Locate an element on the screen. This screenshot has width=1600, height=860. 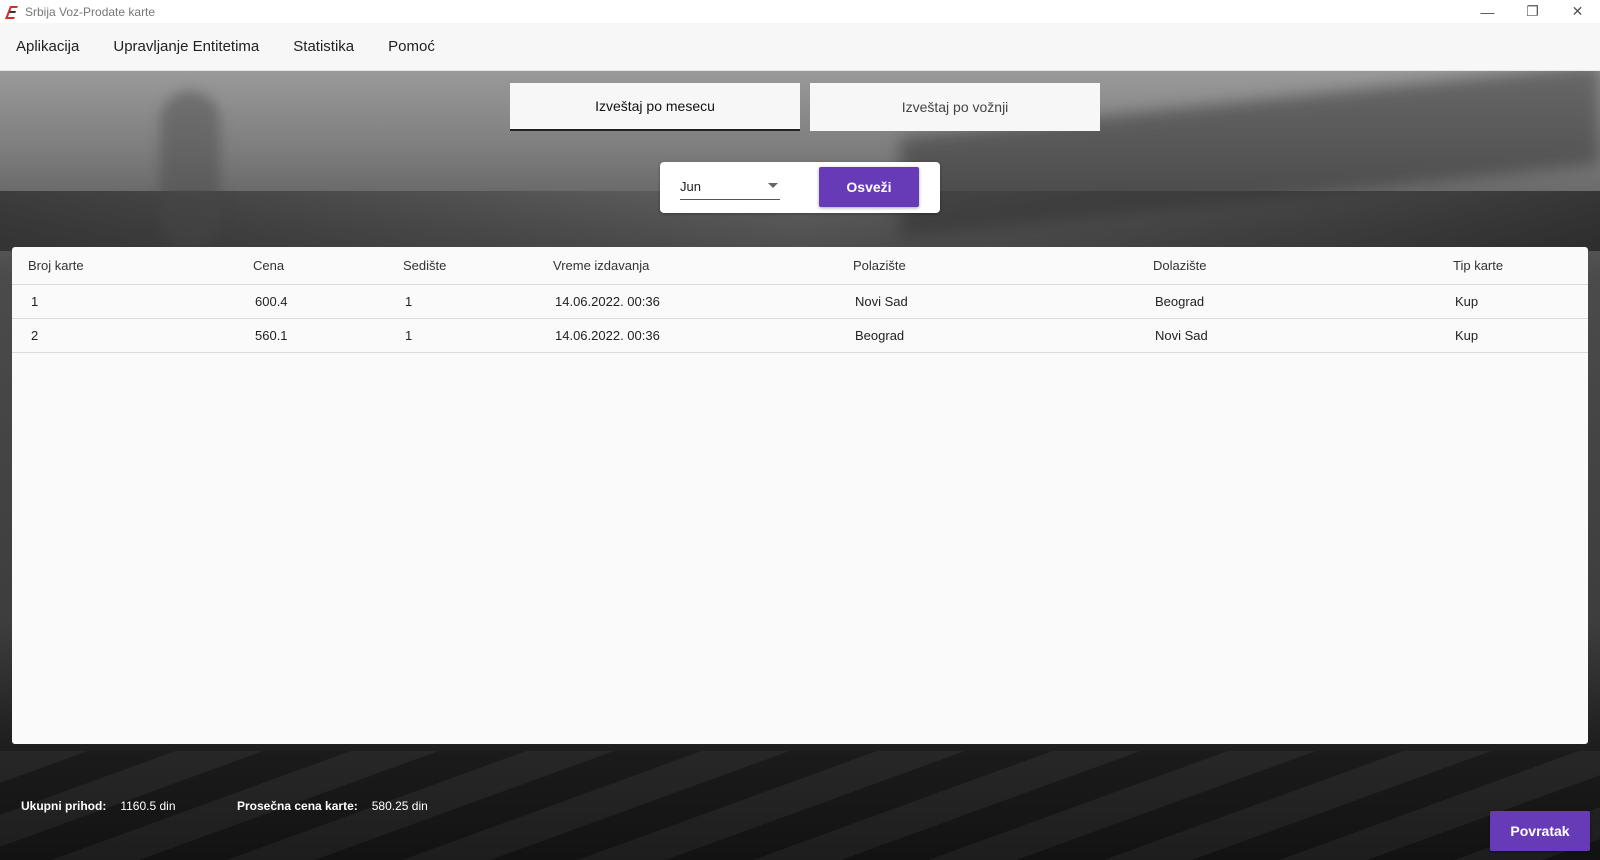
column-header-ticket-number: Broj karte is located at coordinates (56, 265).